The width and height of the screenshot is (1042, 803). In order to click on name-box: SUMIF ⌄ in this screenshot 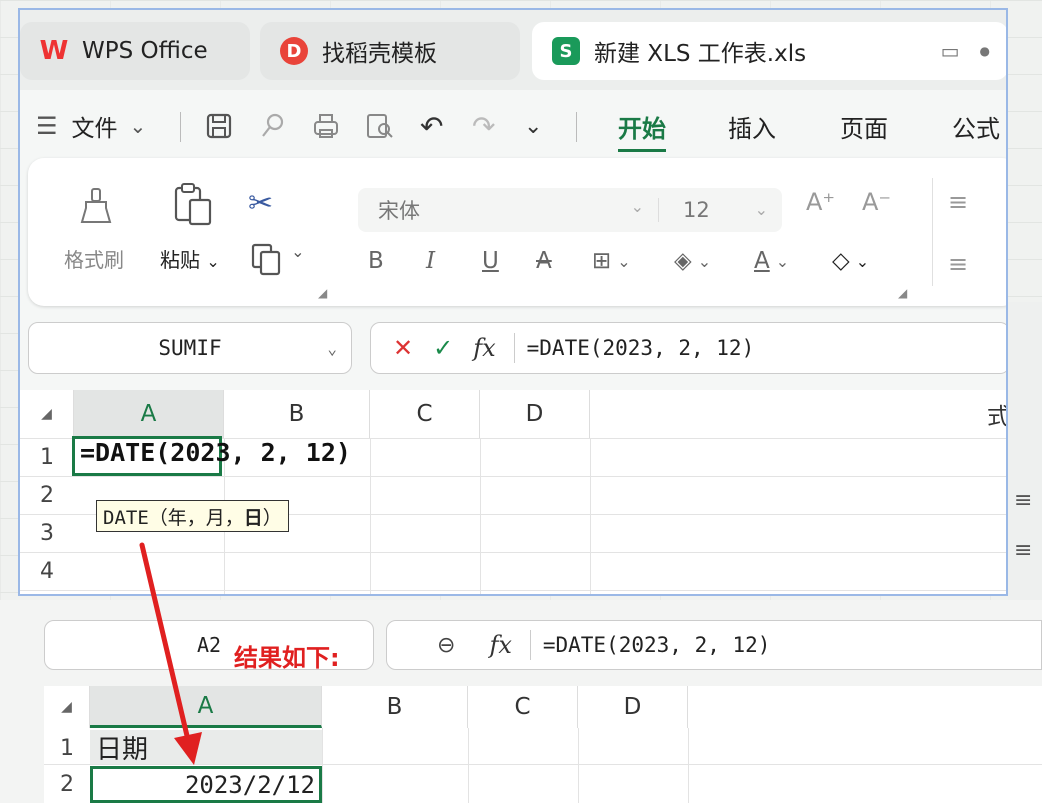, I will do `click(190, 348)`.